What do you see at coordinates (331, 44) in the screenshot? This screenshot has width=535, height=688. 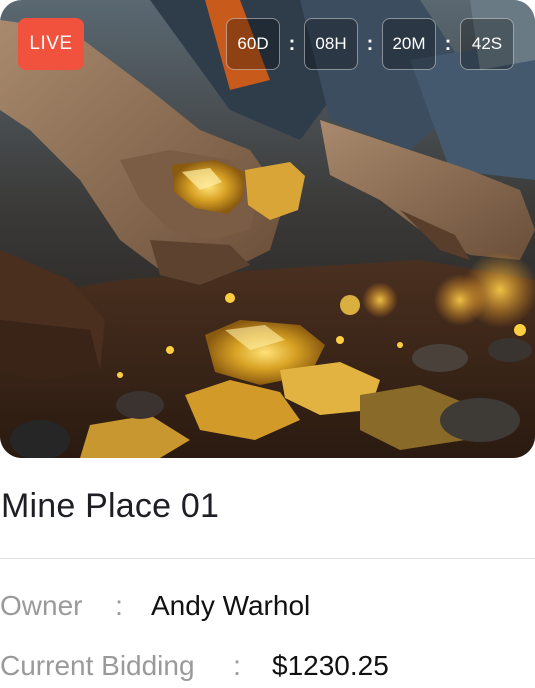 I see `countdown-hours: 08H` at bounding box center [331, 44].